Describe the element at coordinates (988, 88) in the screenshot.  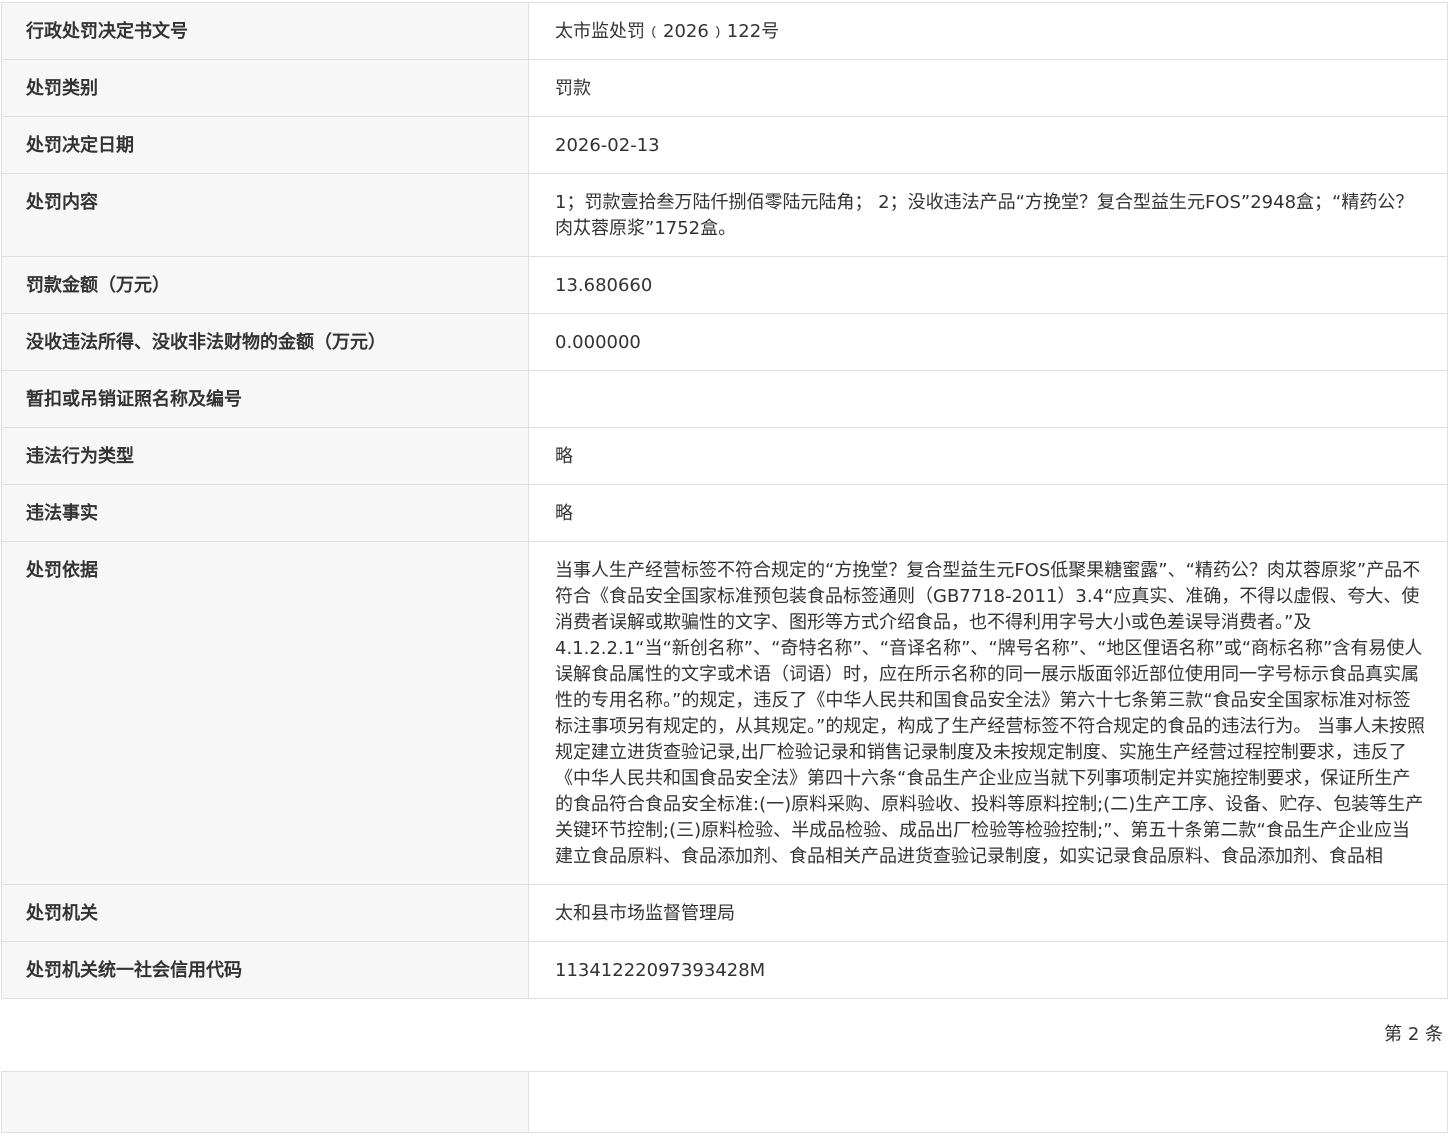
I see `field-value: 罚款` at that location.